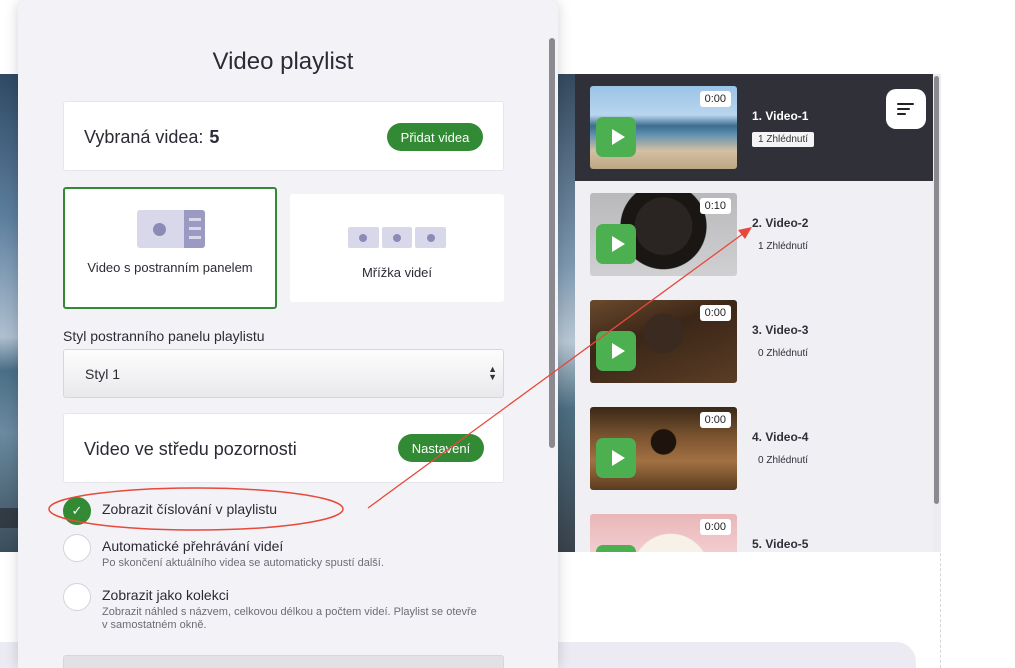 The width and height of the screenshot is (1015, 668). What do you see at coordinates (192, 546) in the screenshot?
I see `option-title: Automatické přehrávání videí` at bounding box center [192, 546].